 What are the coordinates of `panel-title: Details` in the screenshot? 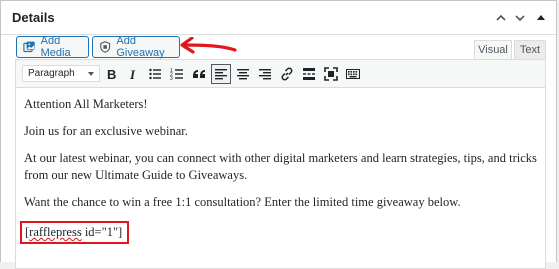 It's located at (33, 17).